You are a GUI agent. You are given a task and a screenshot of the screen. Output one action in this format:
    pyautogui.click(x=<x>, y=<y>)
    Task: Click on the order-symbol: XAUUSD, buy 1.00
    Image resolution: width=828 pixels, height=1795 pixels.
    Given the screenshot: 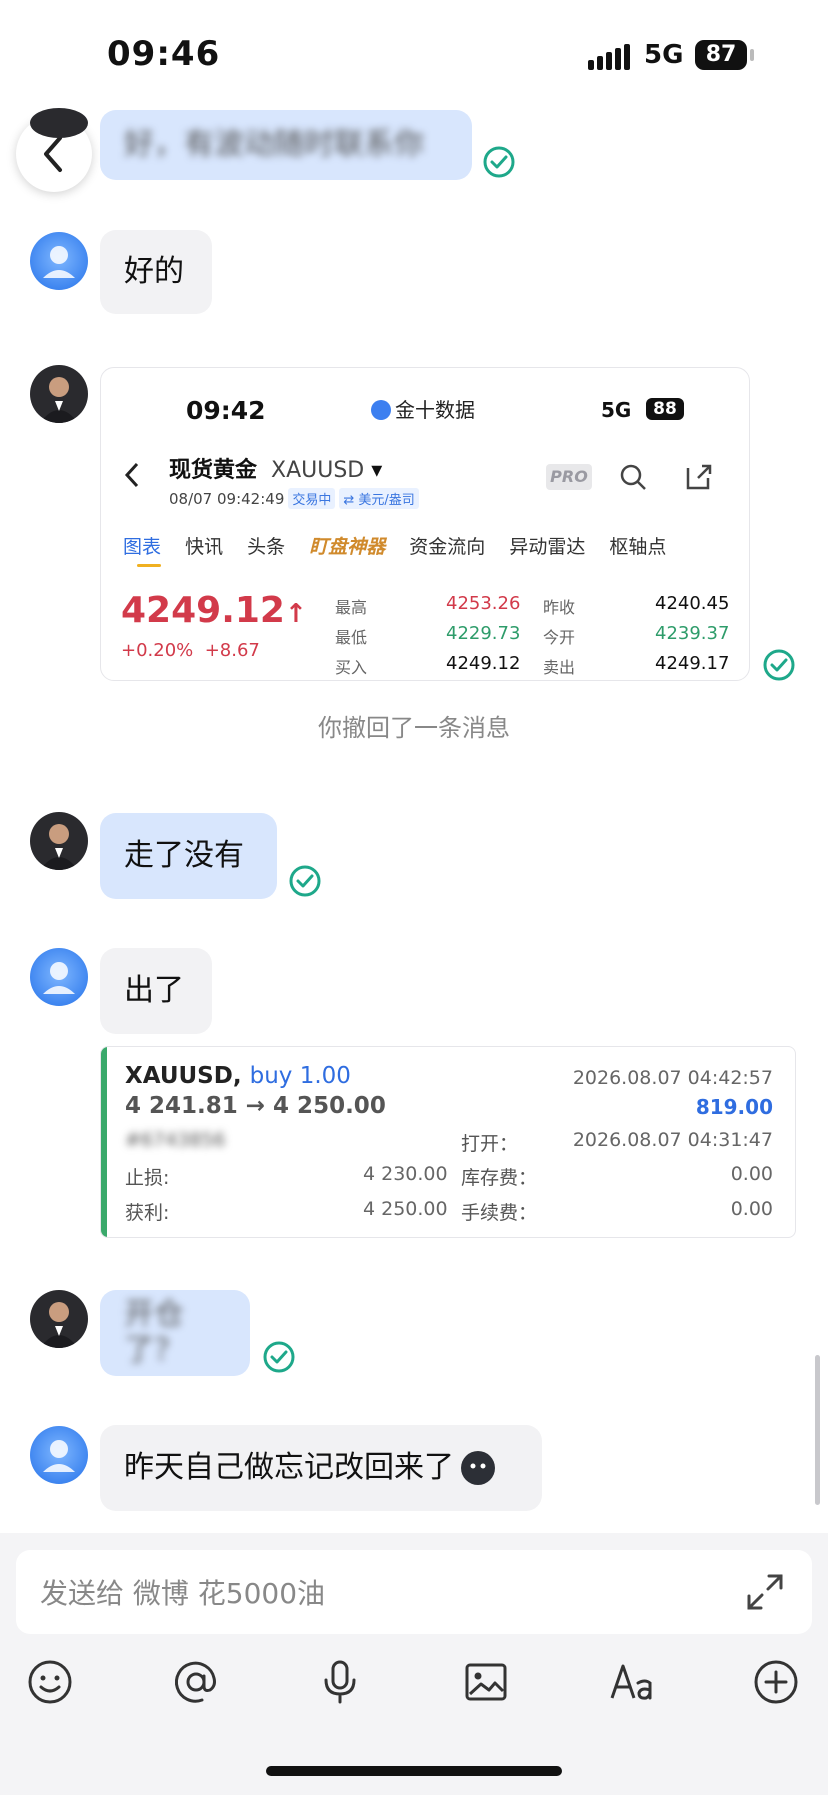 What is the action you would take?
    pyautogui.click(x=238, y=1076)
    